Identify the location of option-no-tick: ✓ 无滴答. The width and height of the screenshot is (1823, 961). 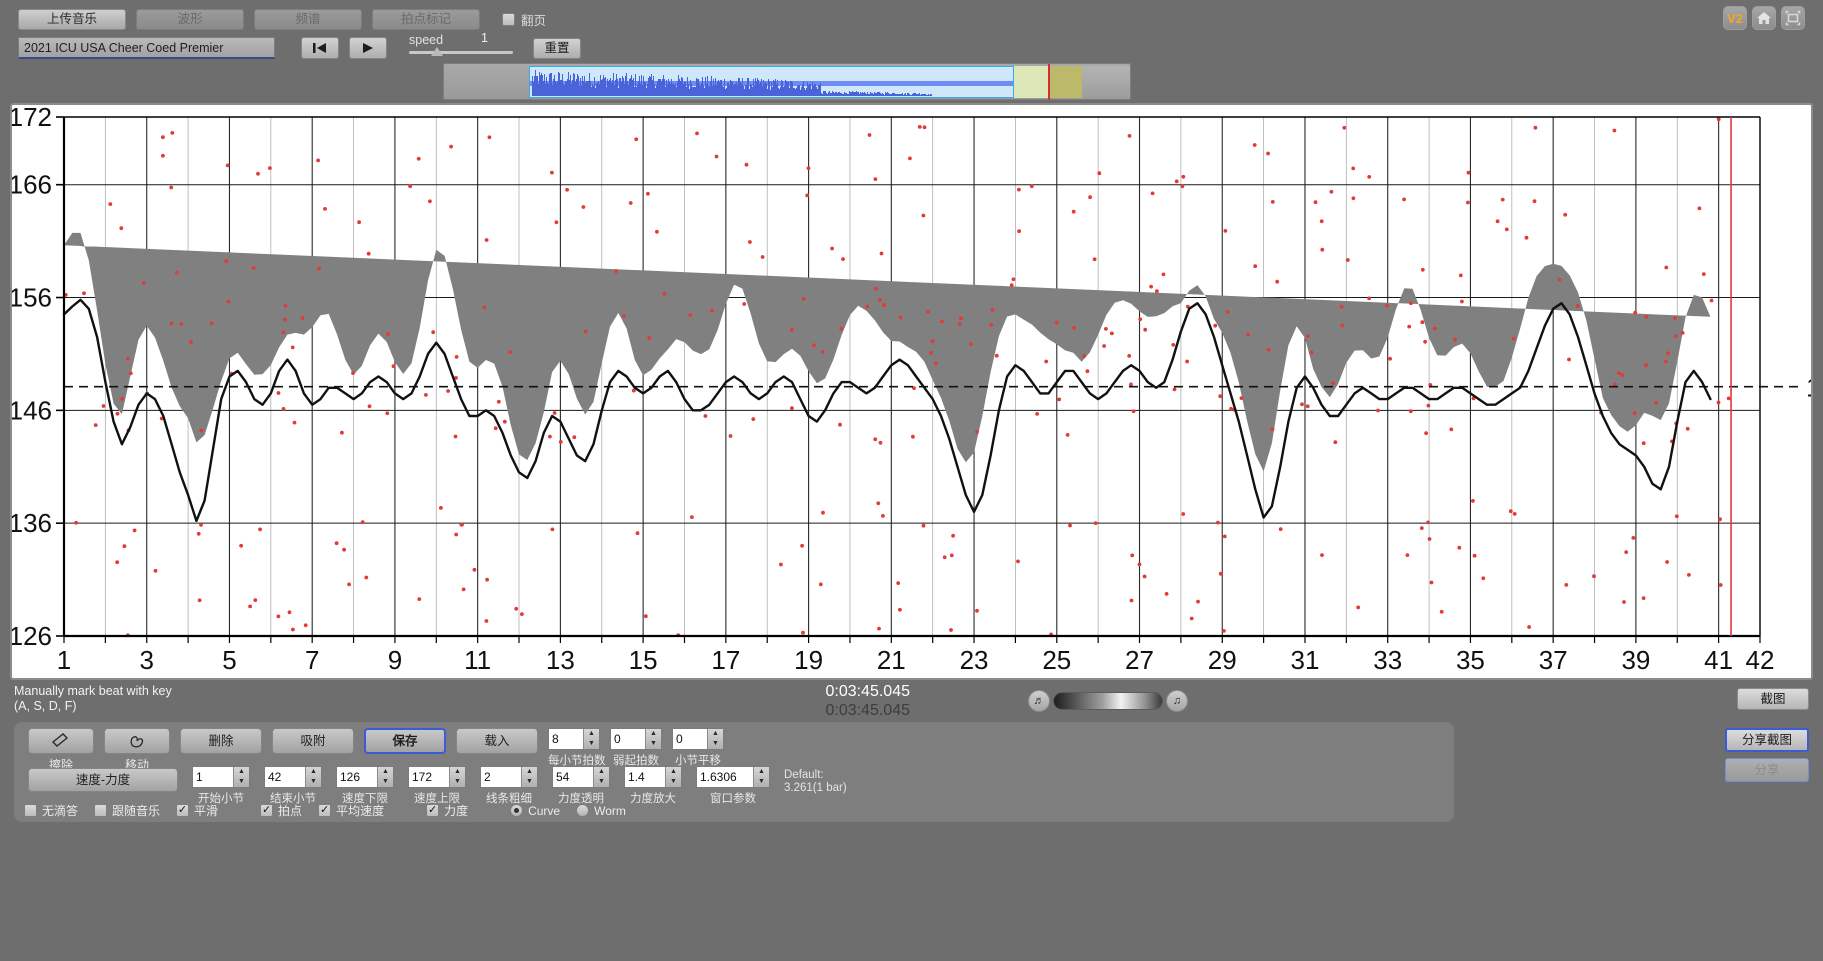
(51, 810).